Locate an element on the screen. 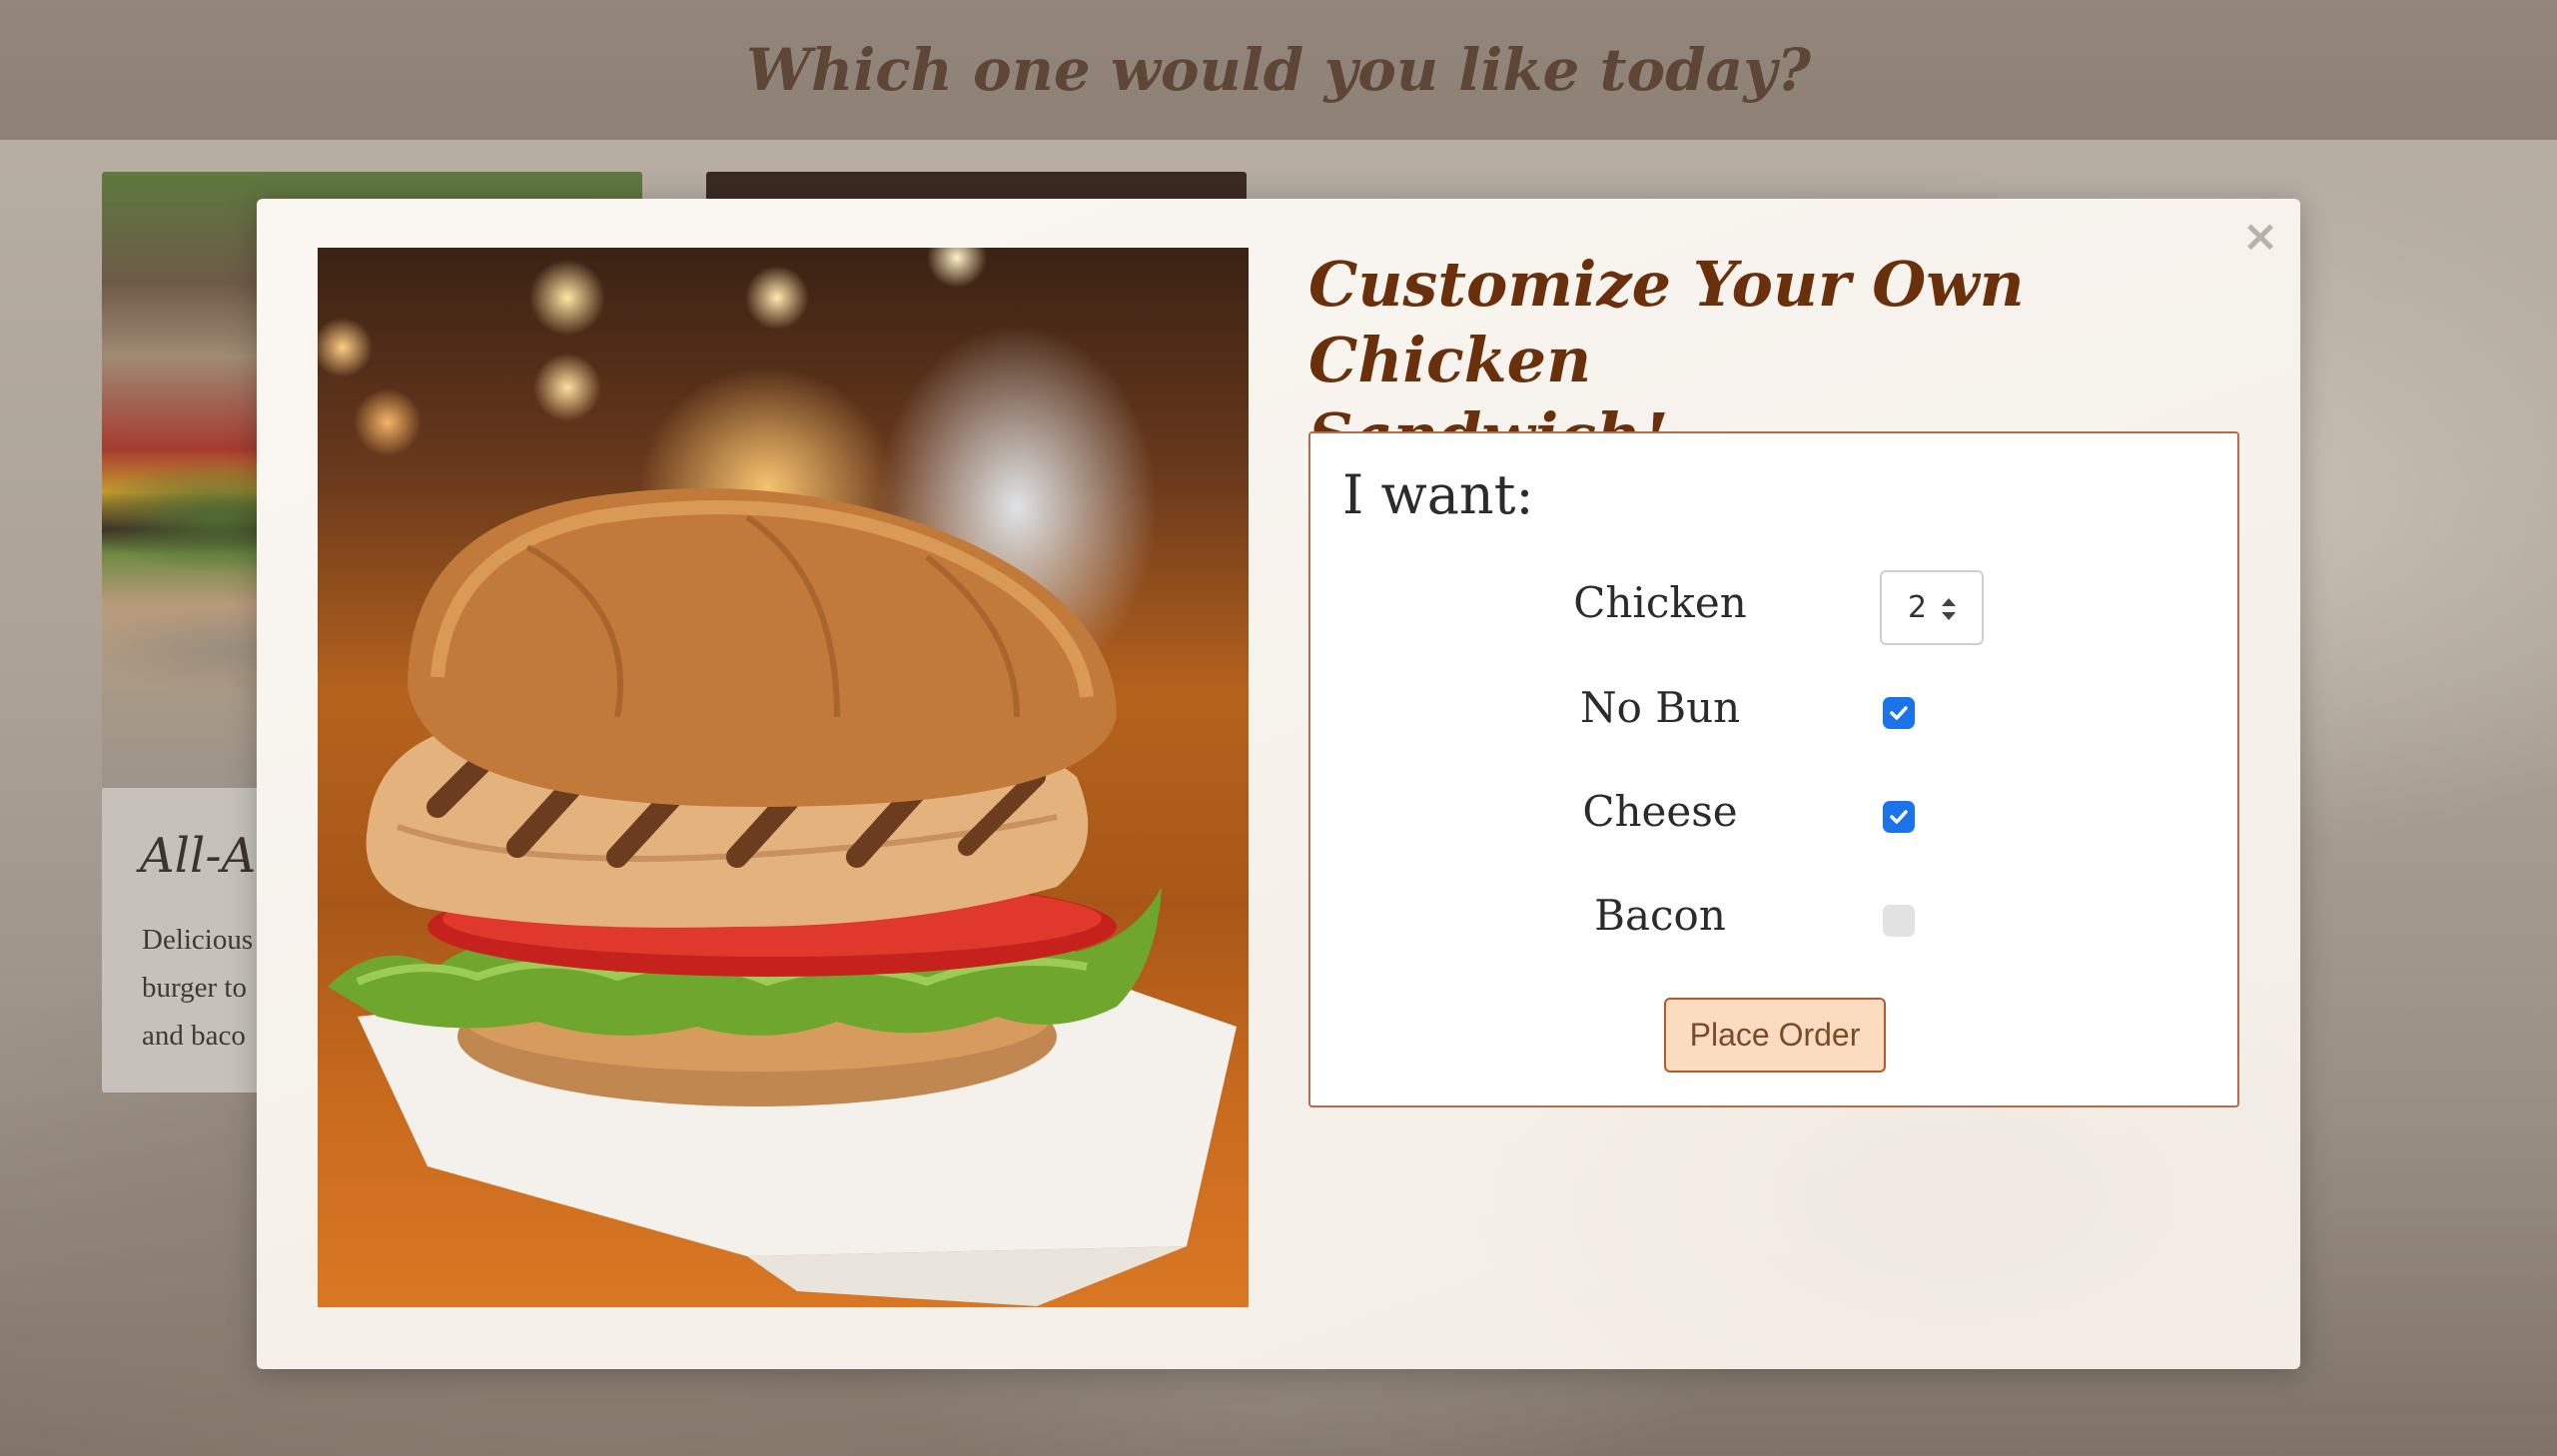  page-heading: Which one would you like today? is located at coordinates (1278, 70).